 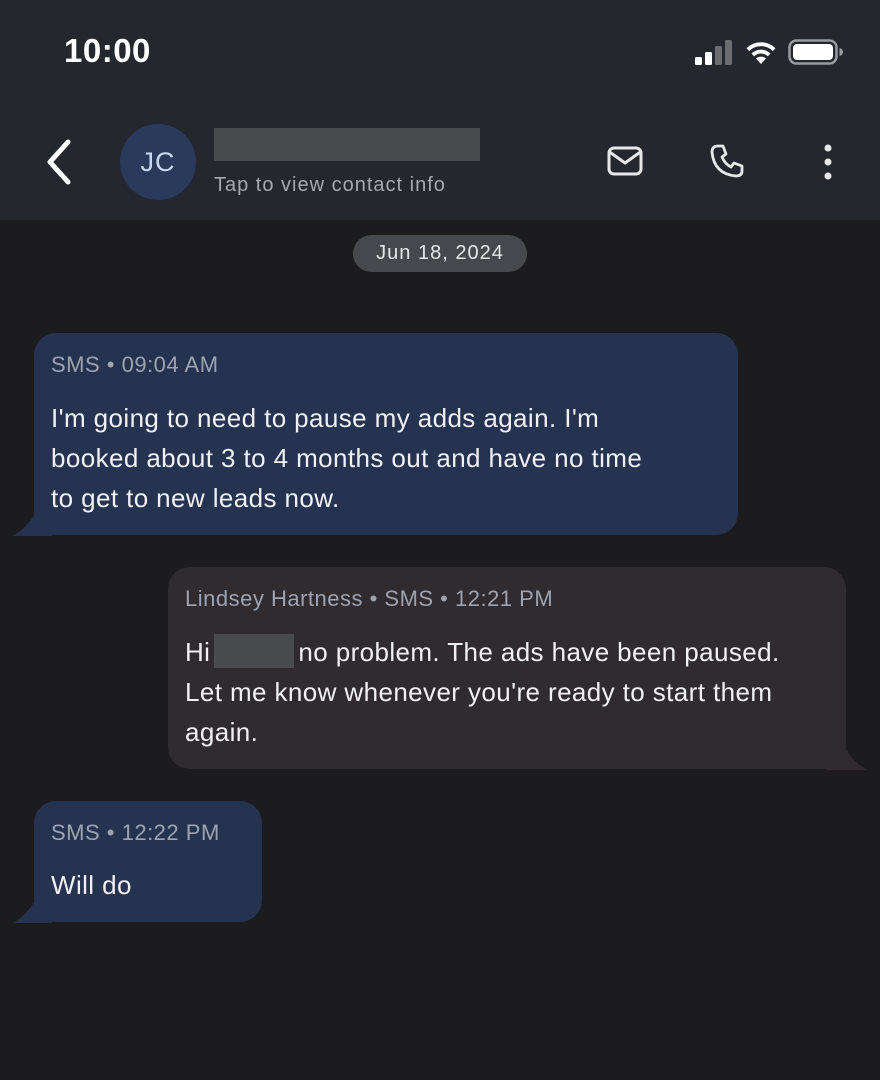 What do you see at coordinates (440, 253) in the screenshot?
I see `date-divider: Jun 18, 2024` at bounding box center [440, 253].